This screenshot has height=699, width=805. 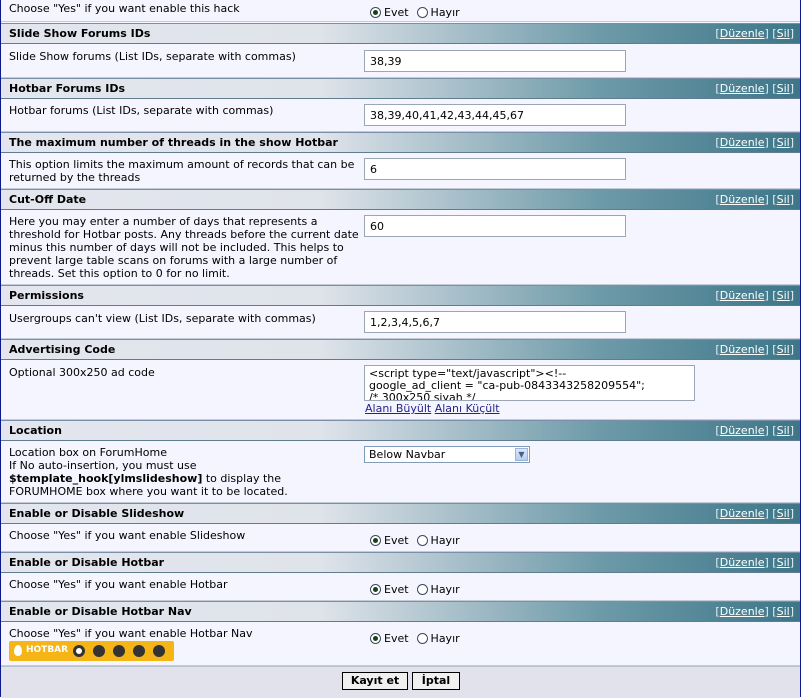 I want to click on enlarge-field-link: Alanı Büyült, so click(x=398, y=408).